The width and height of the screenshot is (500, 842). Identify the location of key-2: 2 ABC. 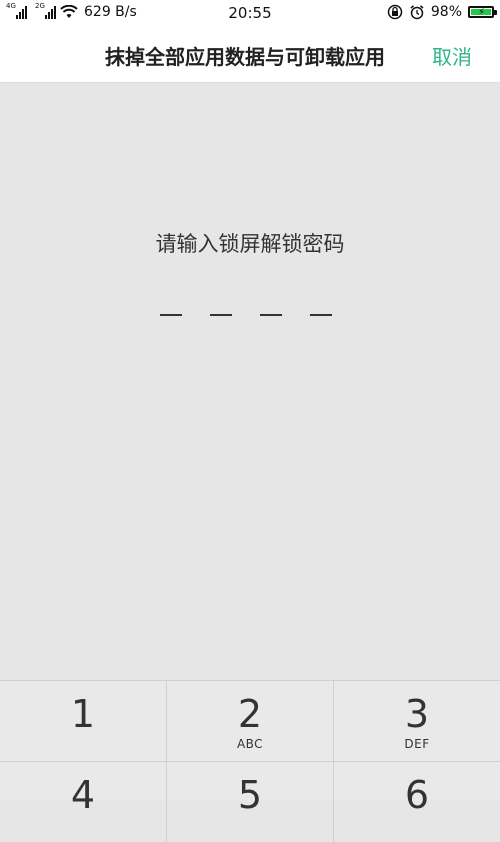
(250, 721).